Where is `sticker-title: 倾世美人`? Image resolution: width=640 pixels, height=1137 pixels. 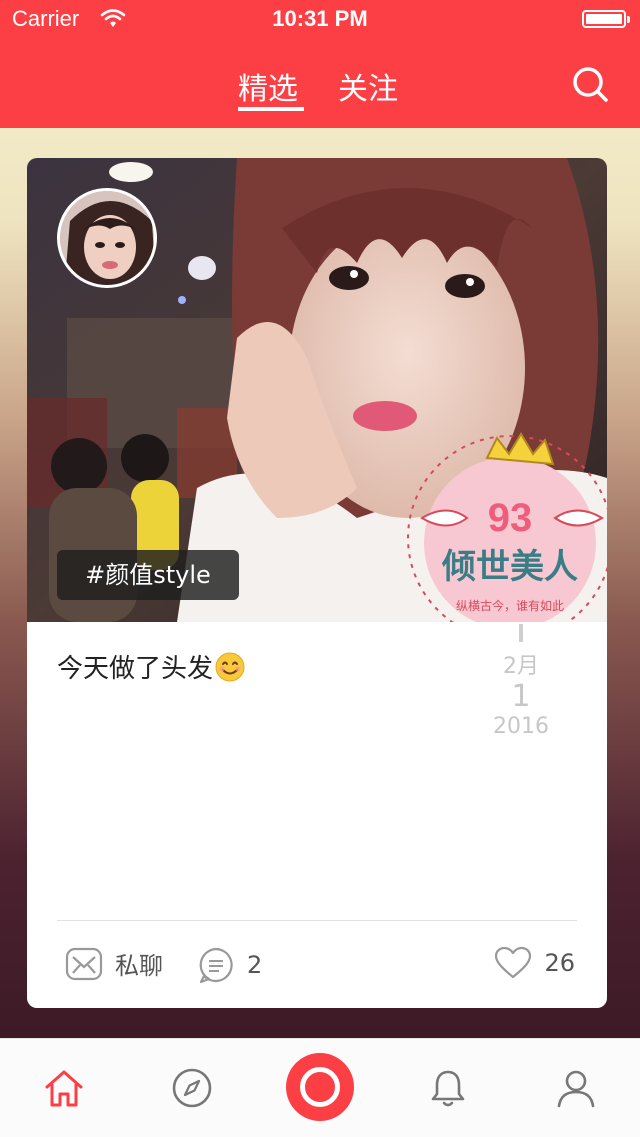
sticker-title: 倾世美人 is located at coordinates (509, 567).